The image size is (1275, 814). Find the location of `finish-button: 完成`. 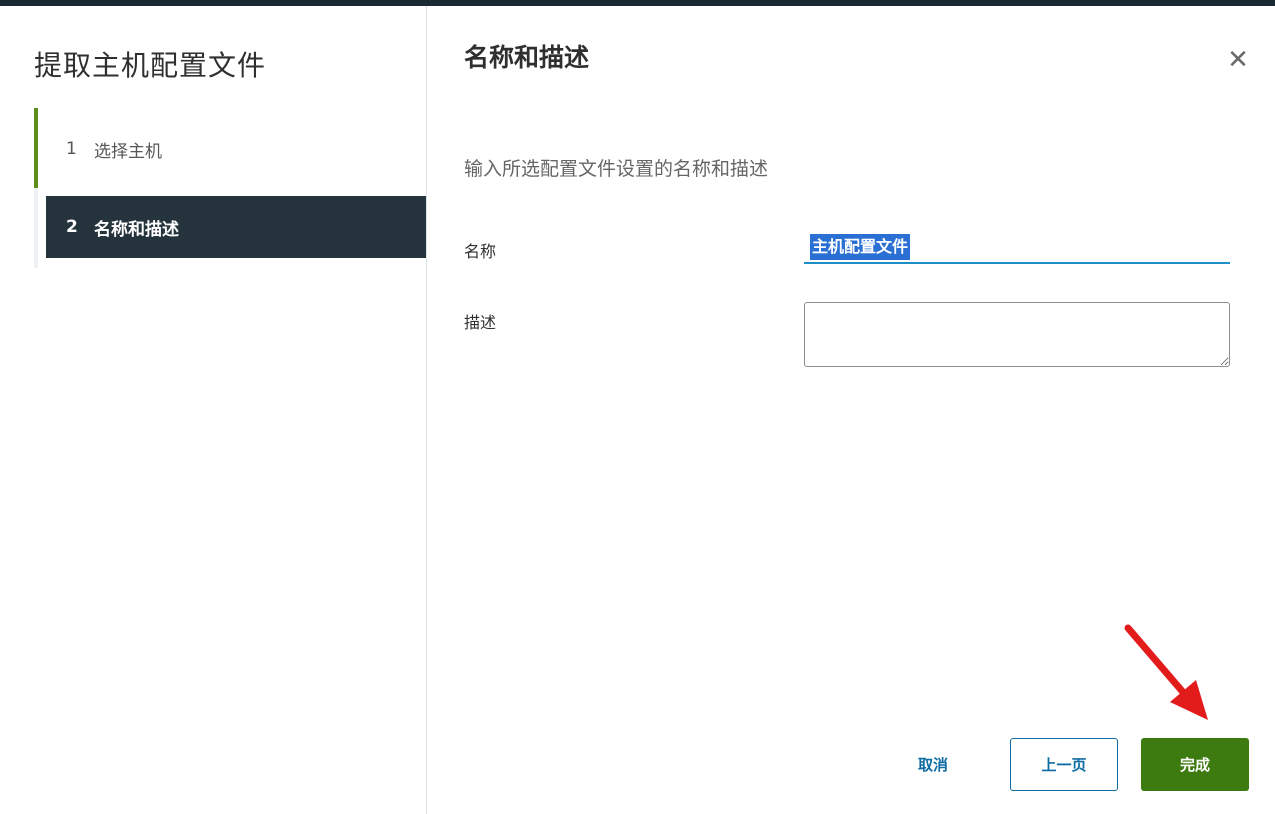

finish-button: 完成 is located at coordinates (1195, 764).